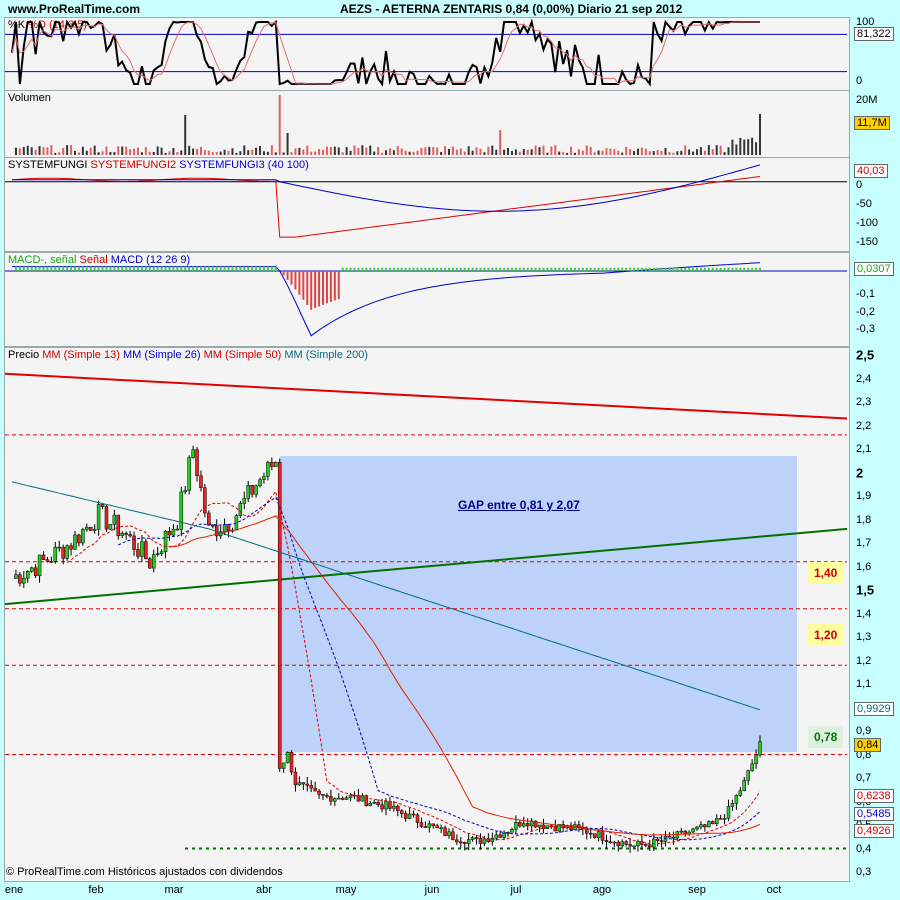 This screenshot has height=900, width=900. Describe the element at coordinates (386, 299) in the screenshot. I see `macd-line` at that location.